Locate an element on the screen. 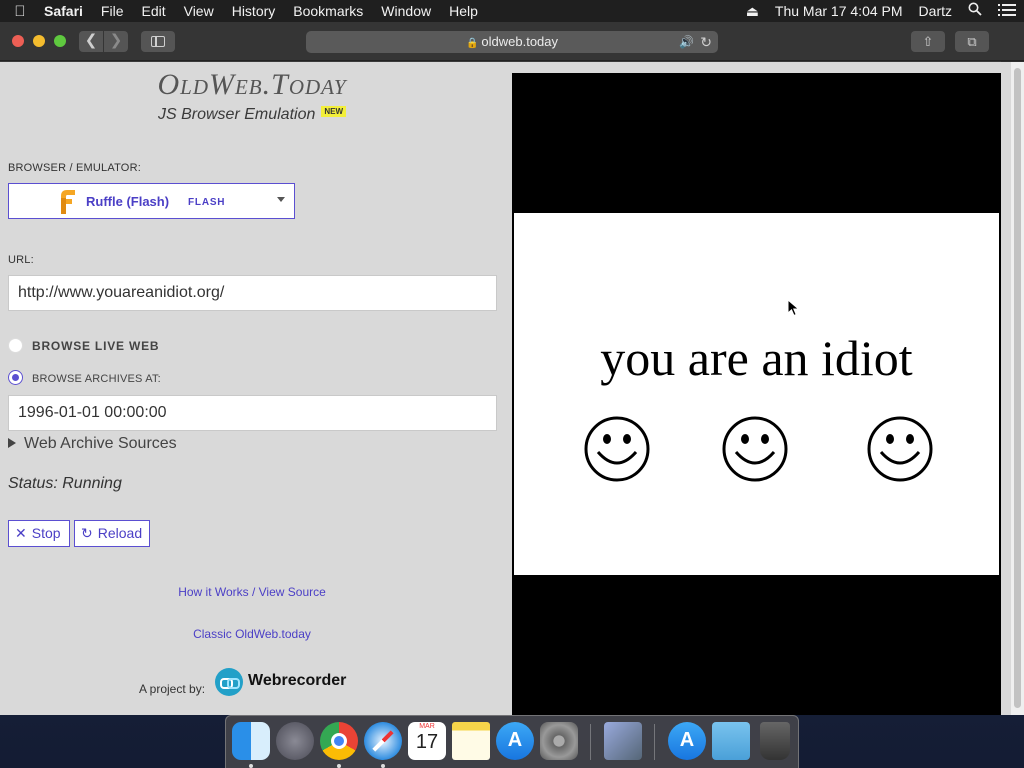 The height and width of the screenshot is (768, 1024). notes-icon is located at coordinates (471, 741).